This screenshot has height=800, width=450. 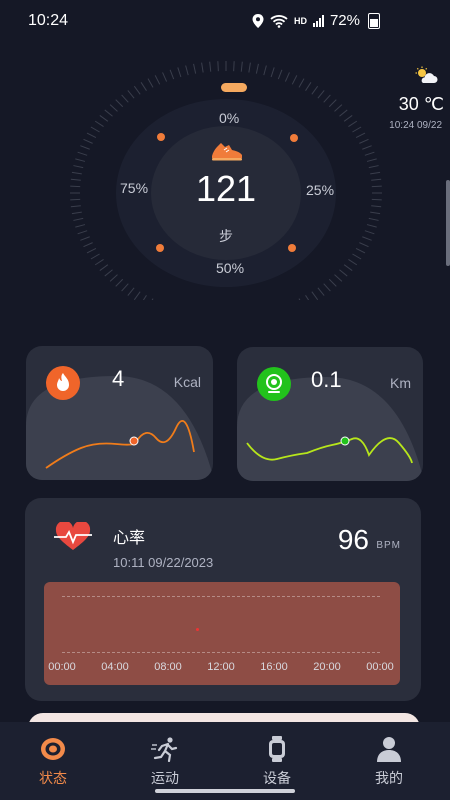 What do you see at coordinates (168, 667) in the screenshot?
I see `chart-x-tick: 08:00` at bounding box center [168, 667].